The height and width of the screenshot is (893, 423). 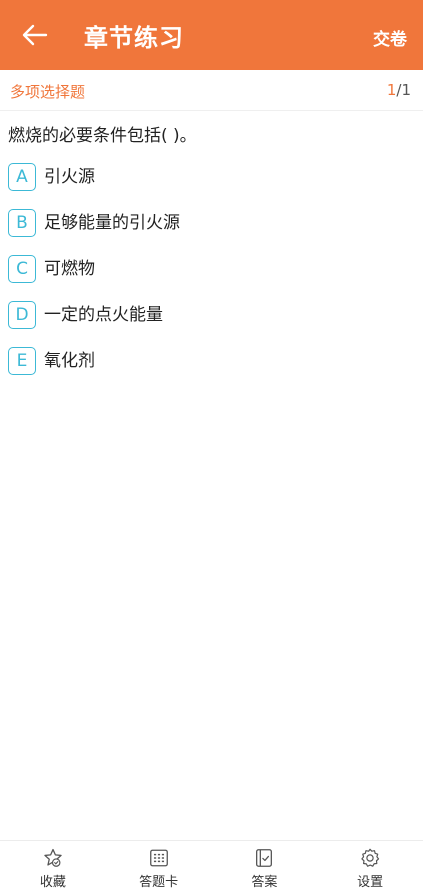 I want to click on question-type-label: 多项选择题, so click(x=48, y=92).